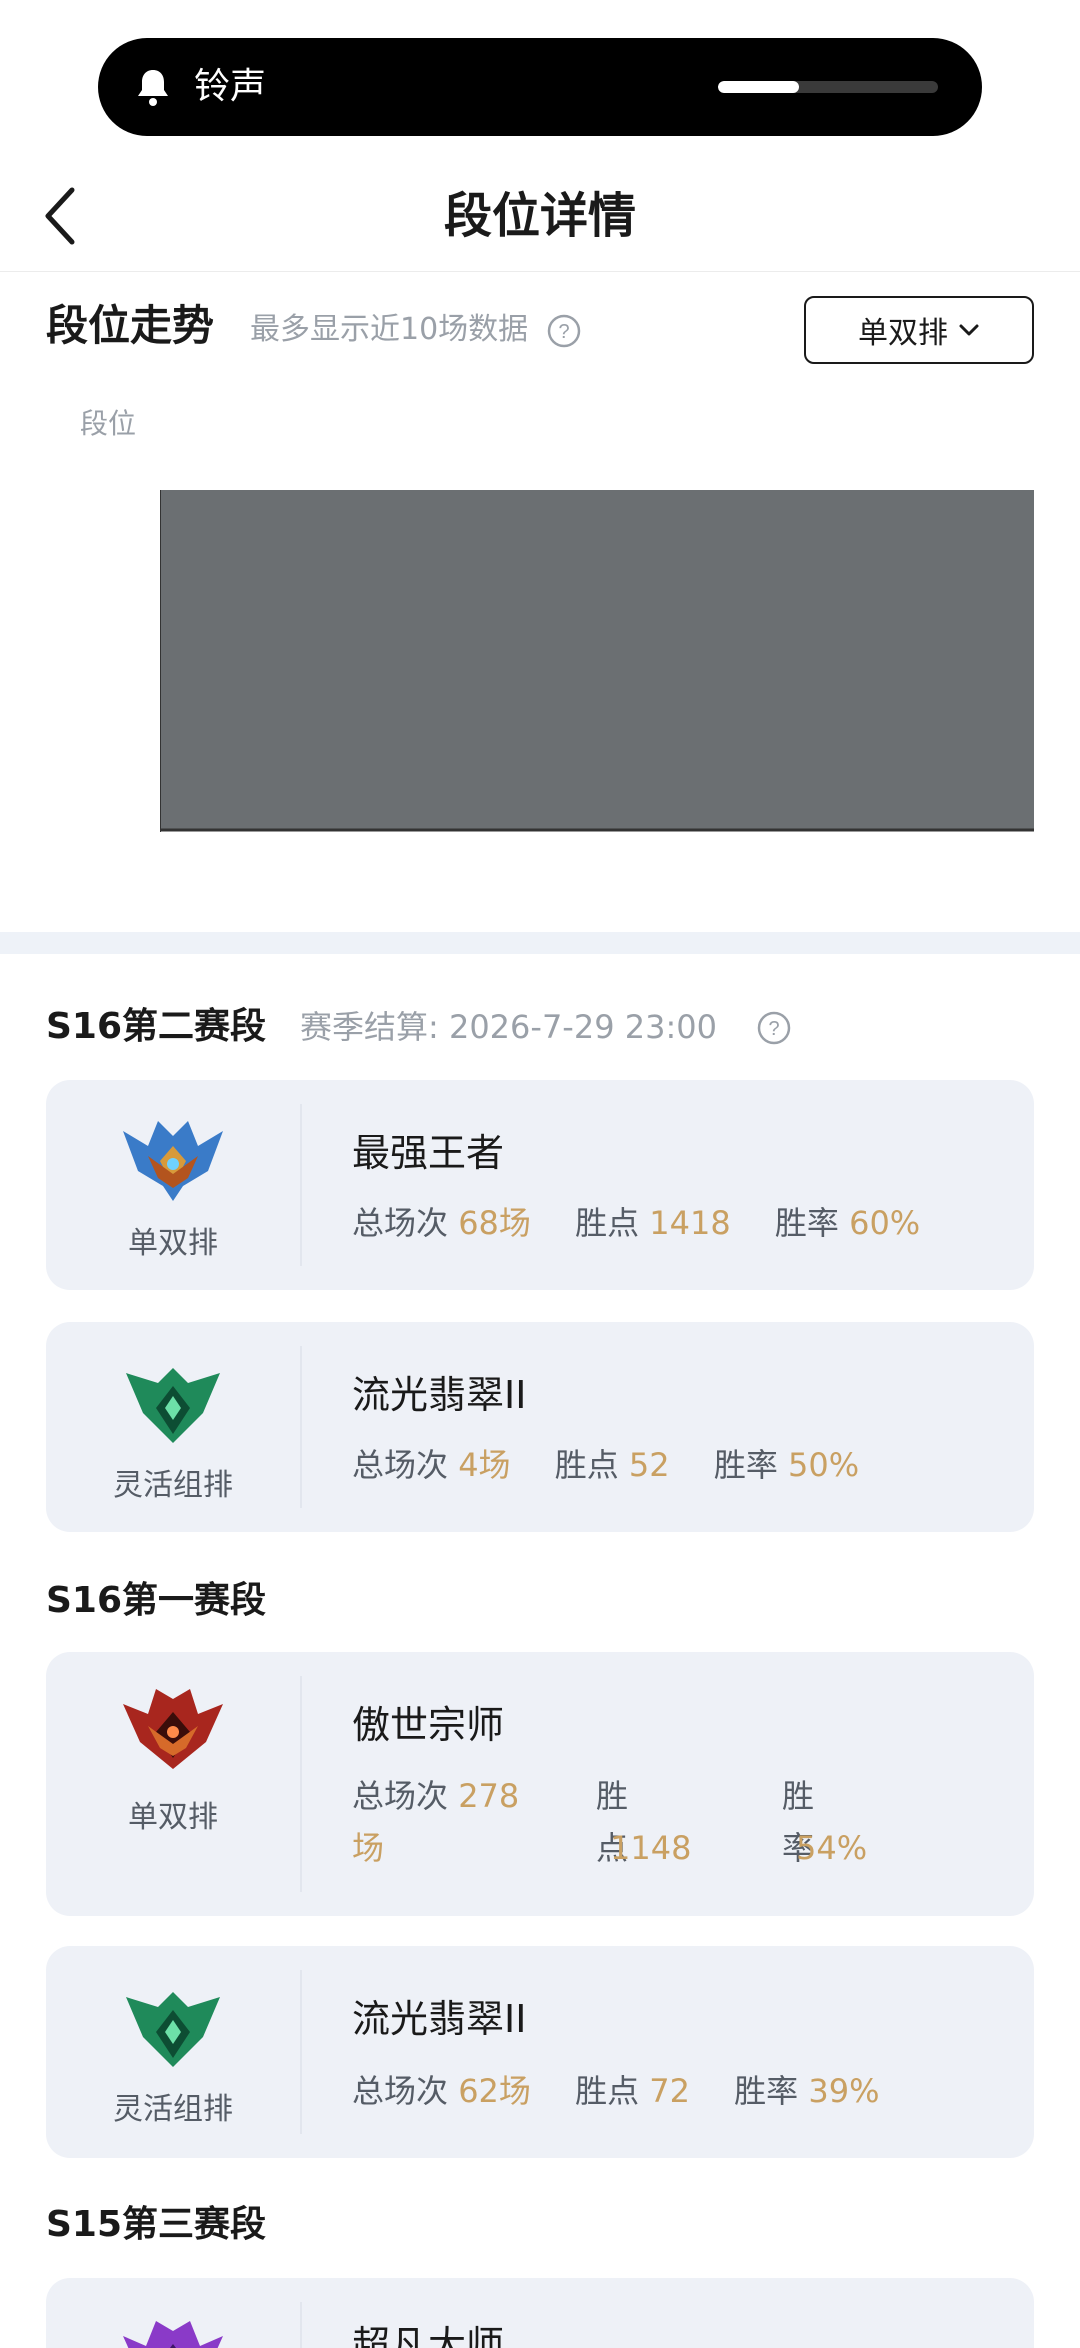 The width and height of the screenshot is (1080, 2348). What do you see at coordinates (494, 2091) in the screenshot?
I see `games-count: 62场` at bounding box center [494, 2091].